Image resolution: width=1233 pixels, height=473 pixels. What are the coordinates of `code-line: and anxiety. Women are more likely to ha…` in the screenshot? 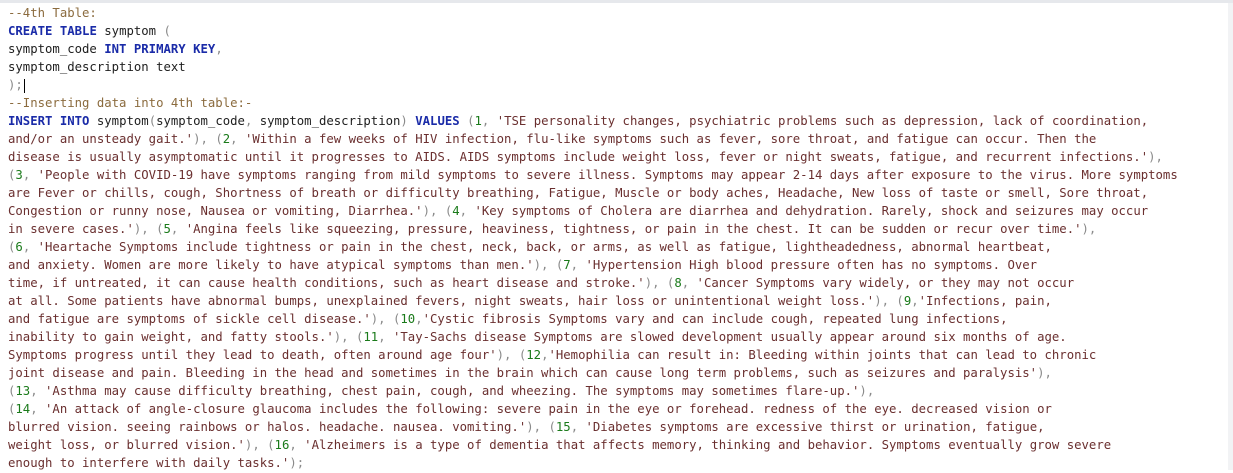 It's located at (523, 265).